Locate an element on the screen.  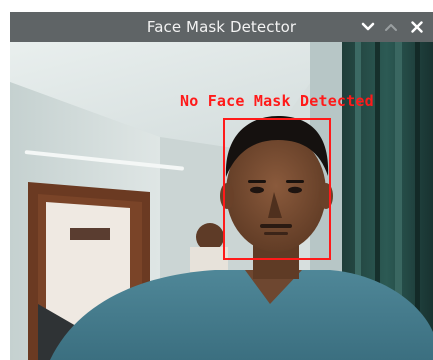
chevron-down-icon is located at coordinates (368, 26).